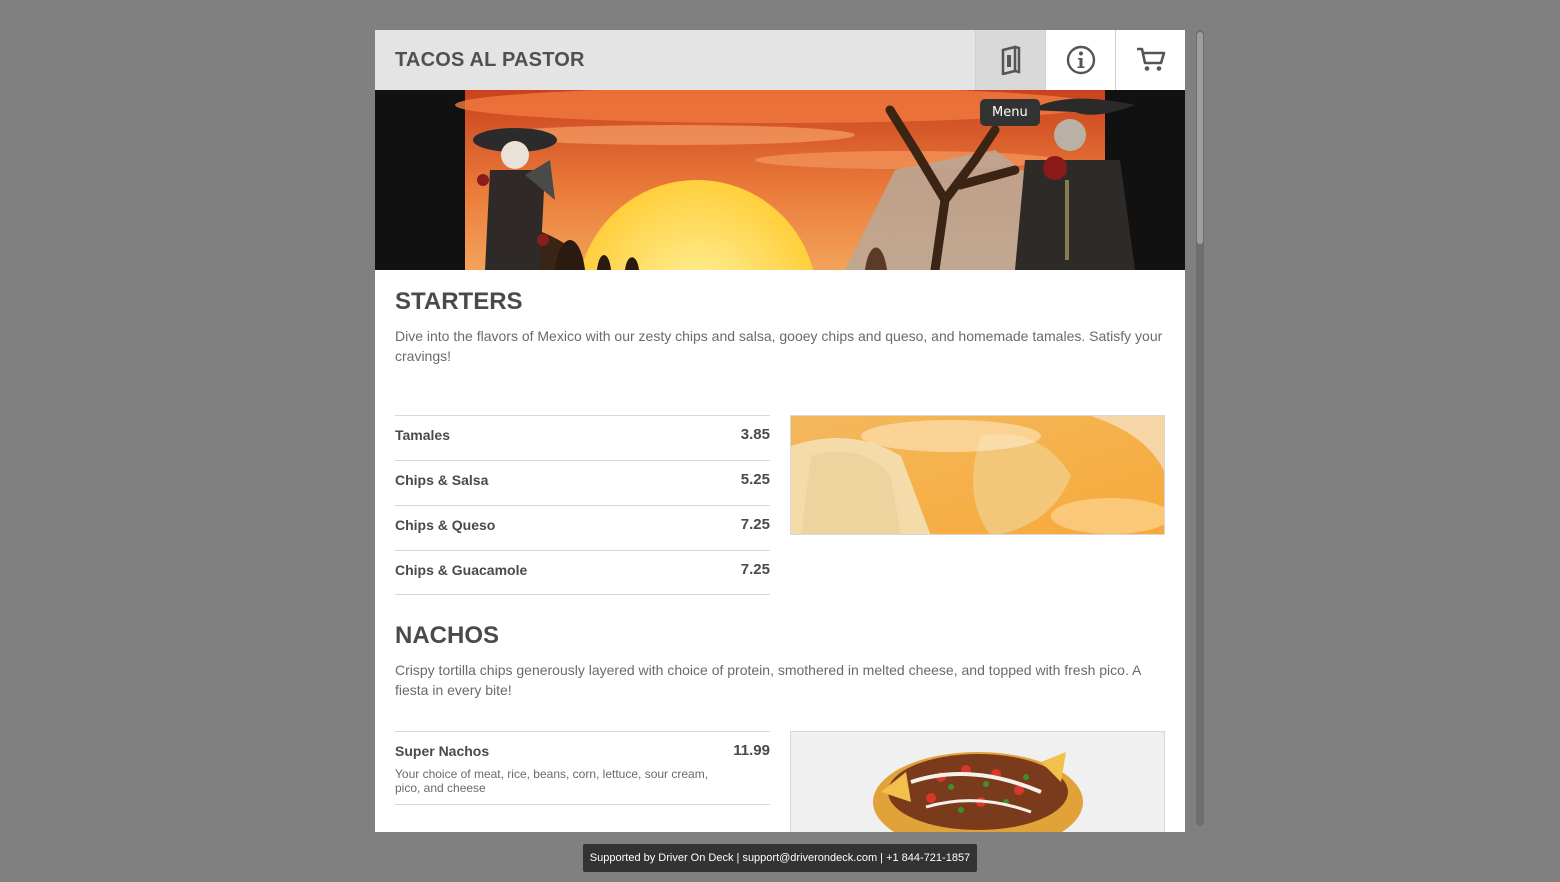  I want to click on item-price: 11.99, so click(751, 750).